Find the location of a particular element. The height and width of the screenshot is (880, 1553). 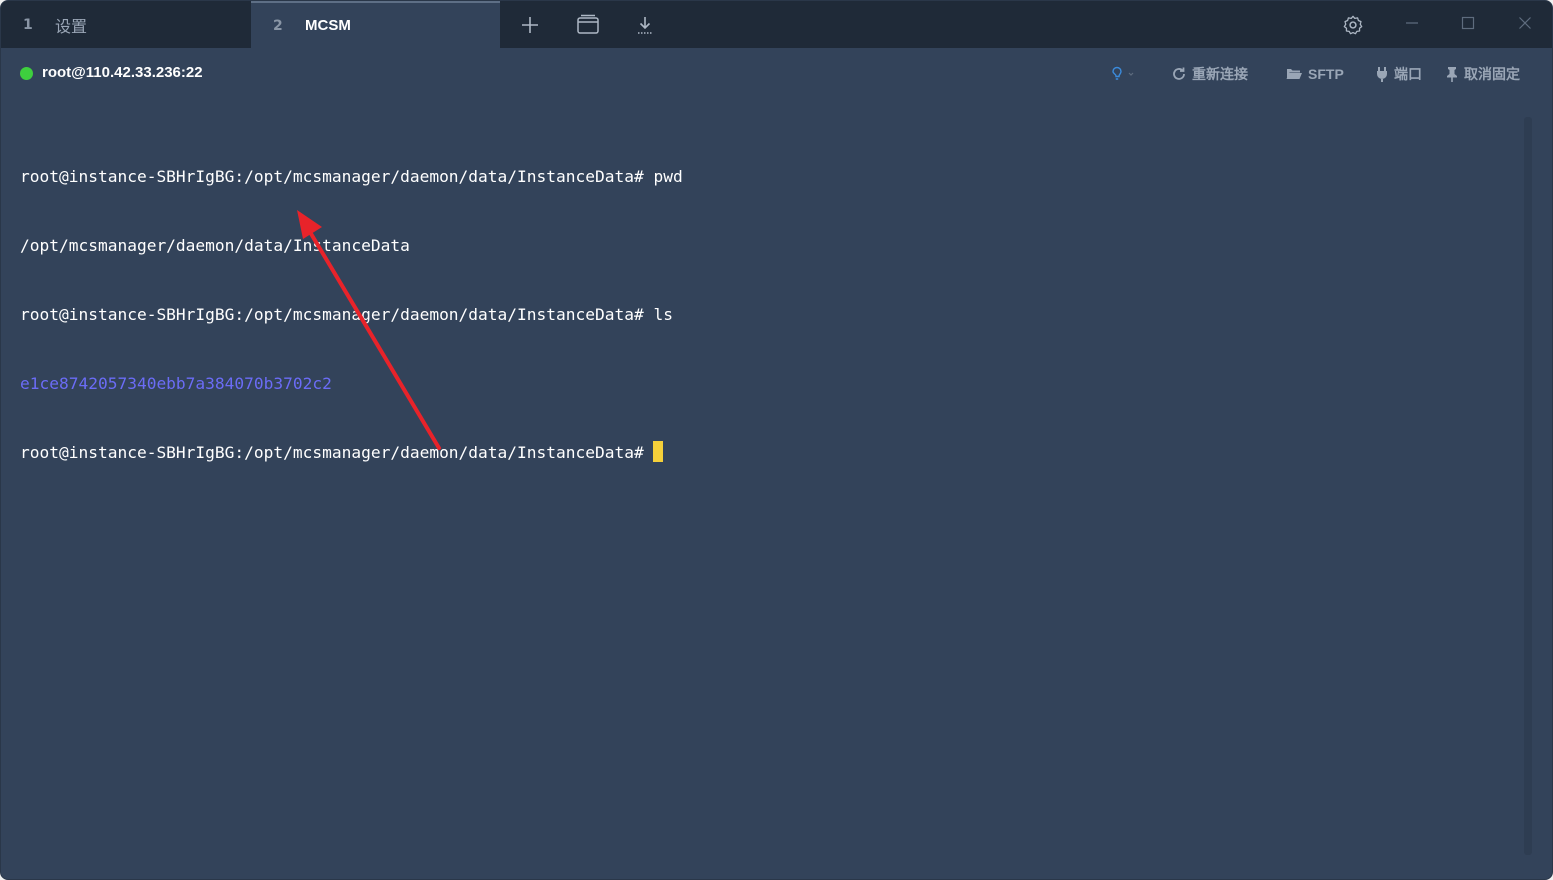

unpin-button: 取消固定 is located at coordinates (1482, 74).